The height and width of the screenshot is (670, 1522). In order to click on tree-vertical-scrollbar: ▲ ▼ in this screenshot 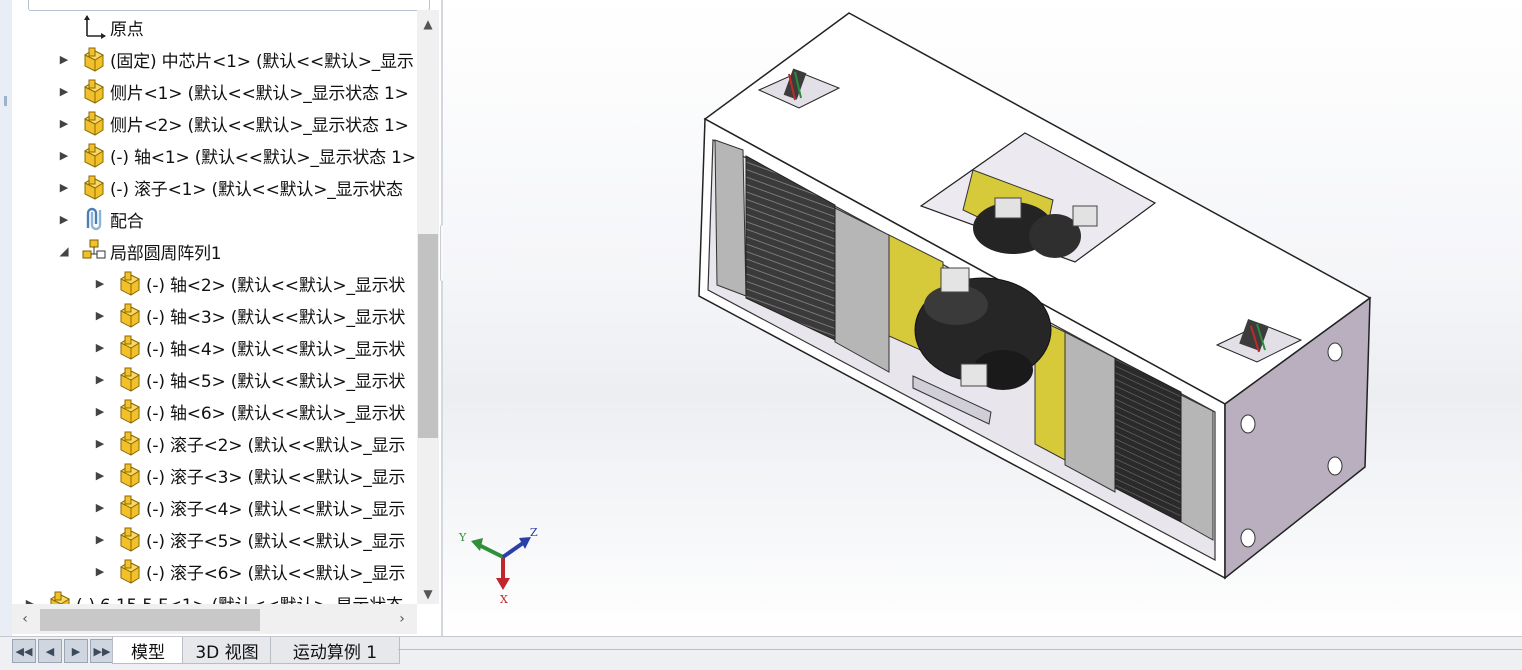, I will do `click(428, 307)`.